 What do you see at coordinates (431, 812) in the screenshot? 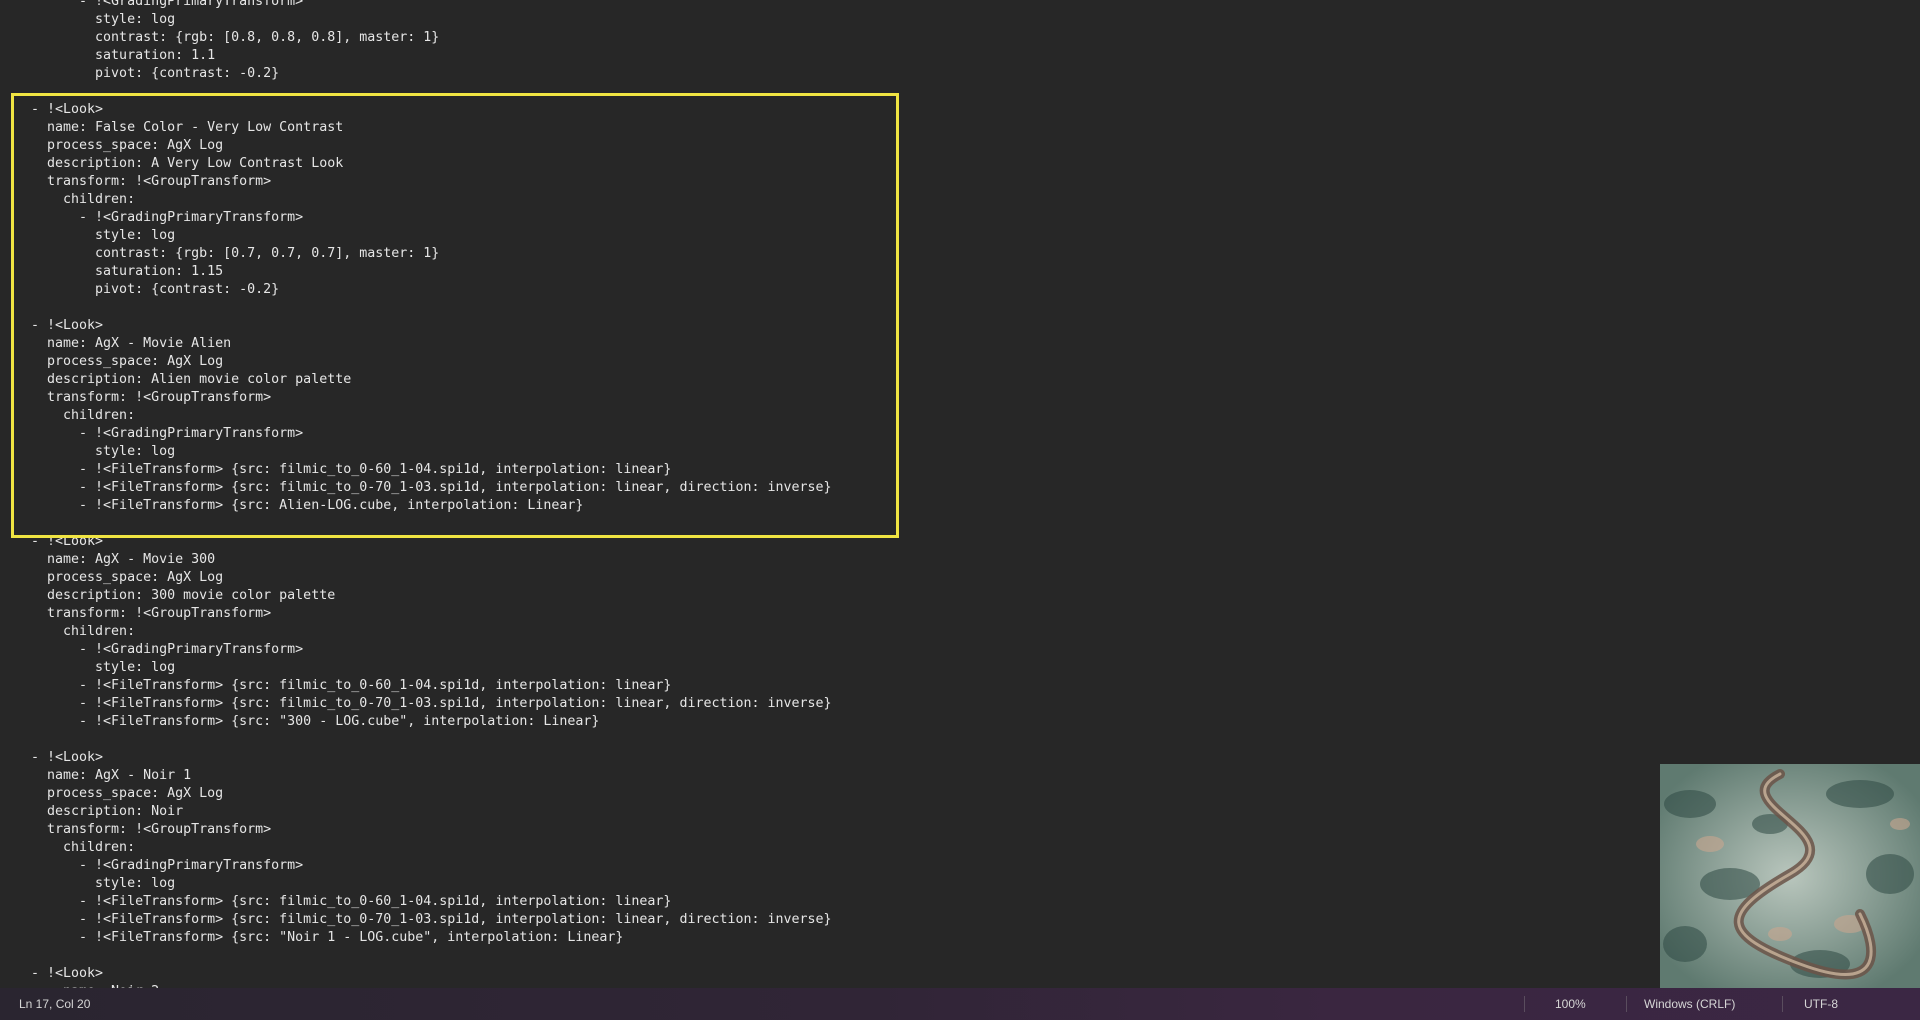
I see `code-line: description: Noir` at bounding box center [431, 812].